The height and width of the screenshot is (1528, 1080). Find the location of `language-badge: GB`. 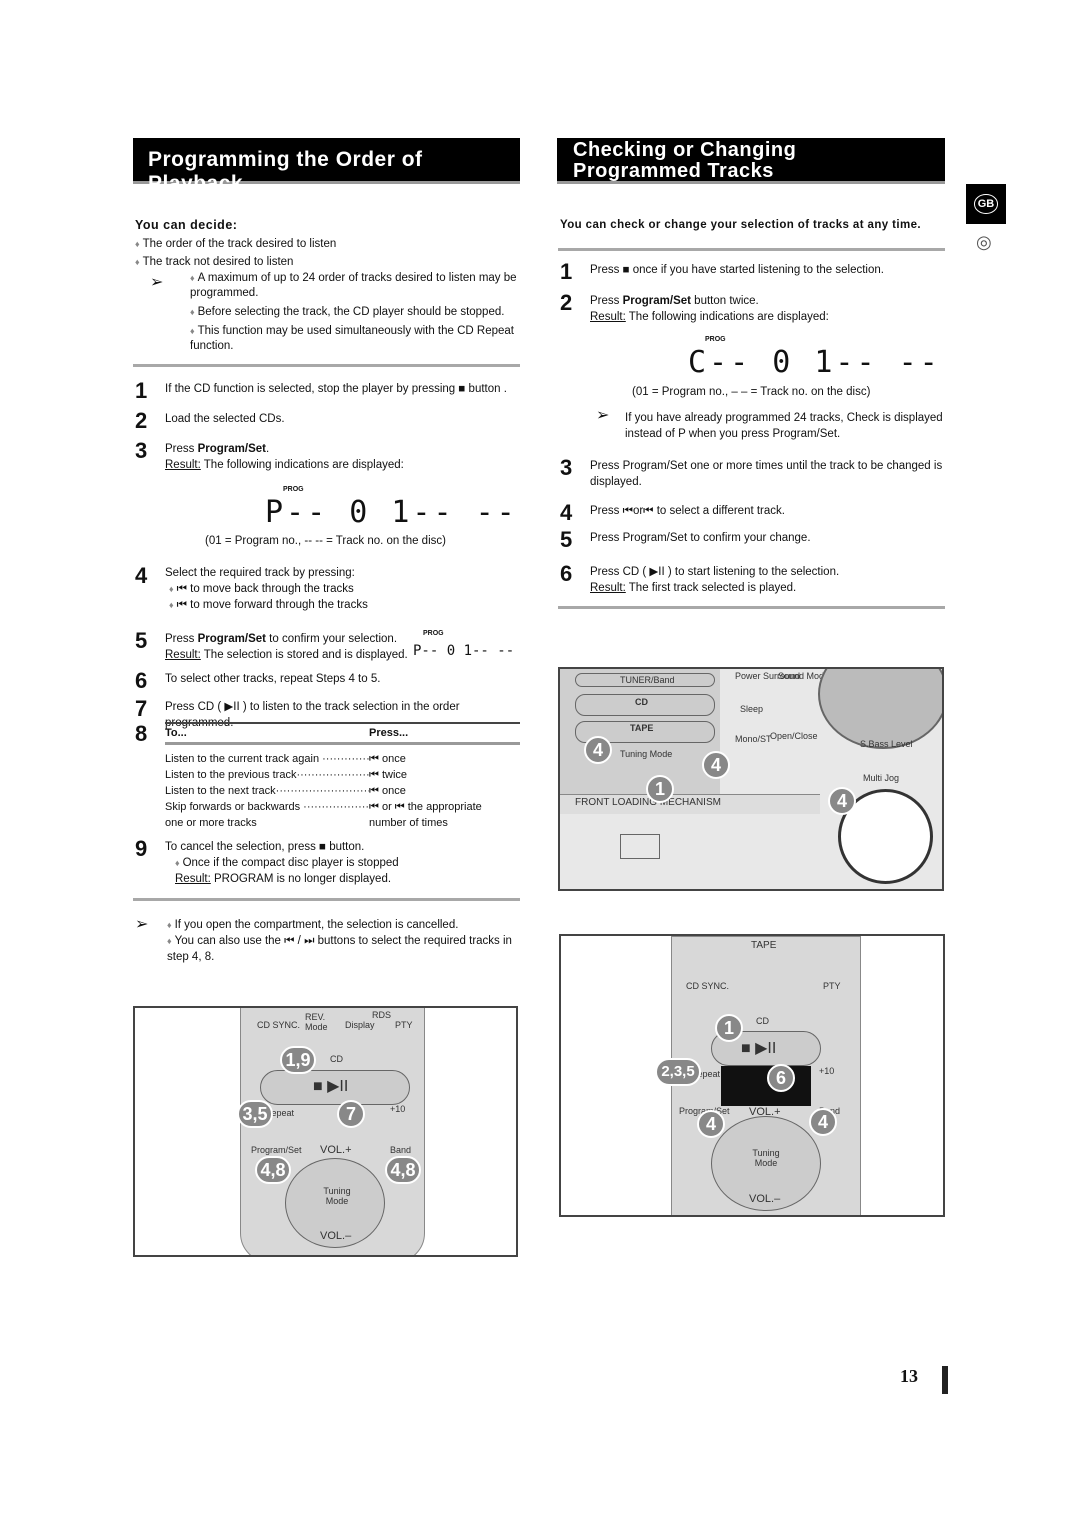

language-badge: GB is located at coordinates (986, 204).